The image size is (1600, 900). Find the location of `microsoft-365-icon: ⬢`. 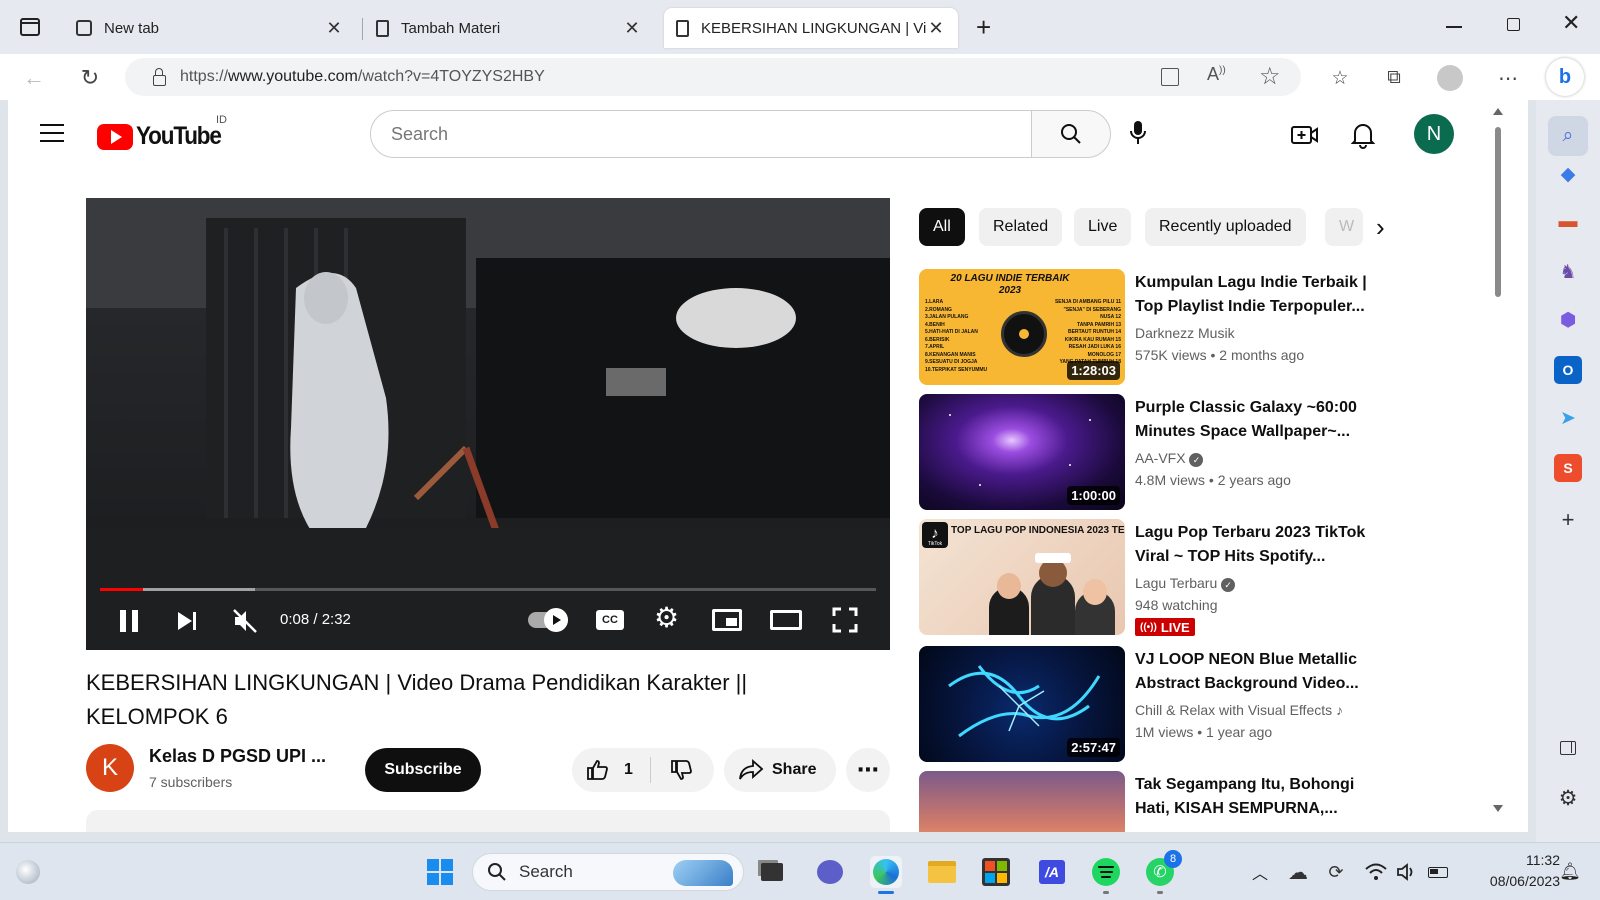

microsoft-365-icon: ⬢ is located at coordinates (1568, 320).